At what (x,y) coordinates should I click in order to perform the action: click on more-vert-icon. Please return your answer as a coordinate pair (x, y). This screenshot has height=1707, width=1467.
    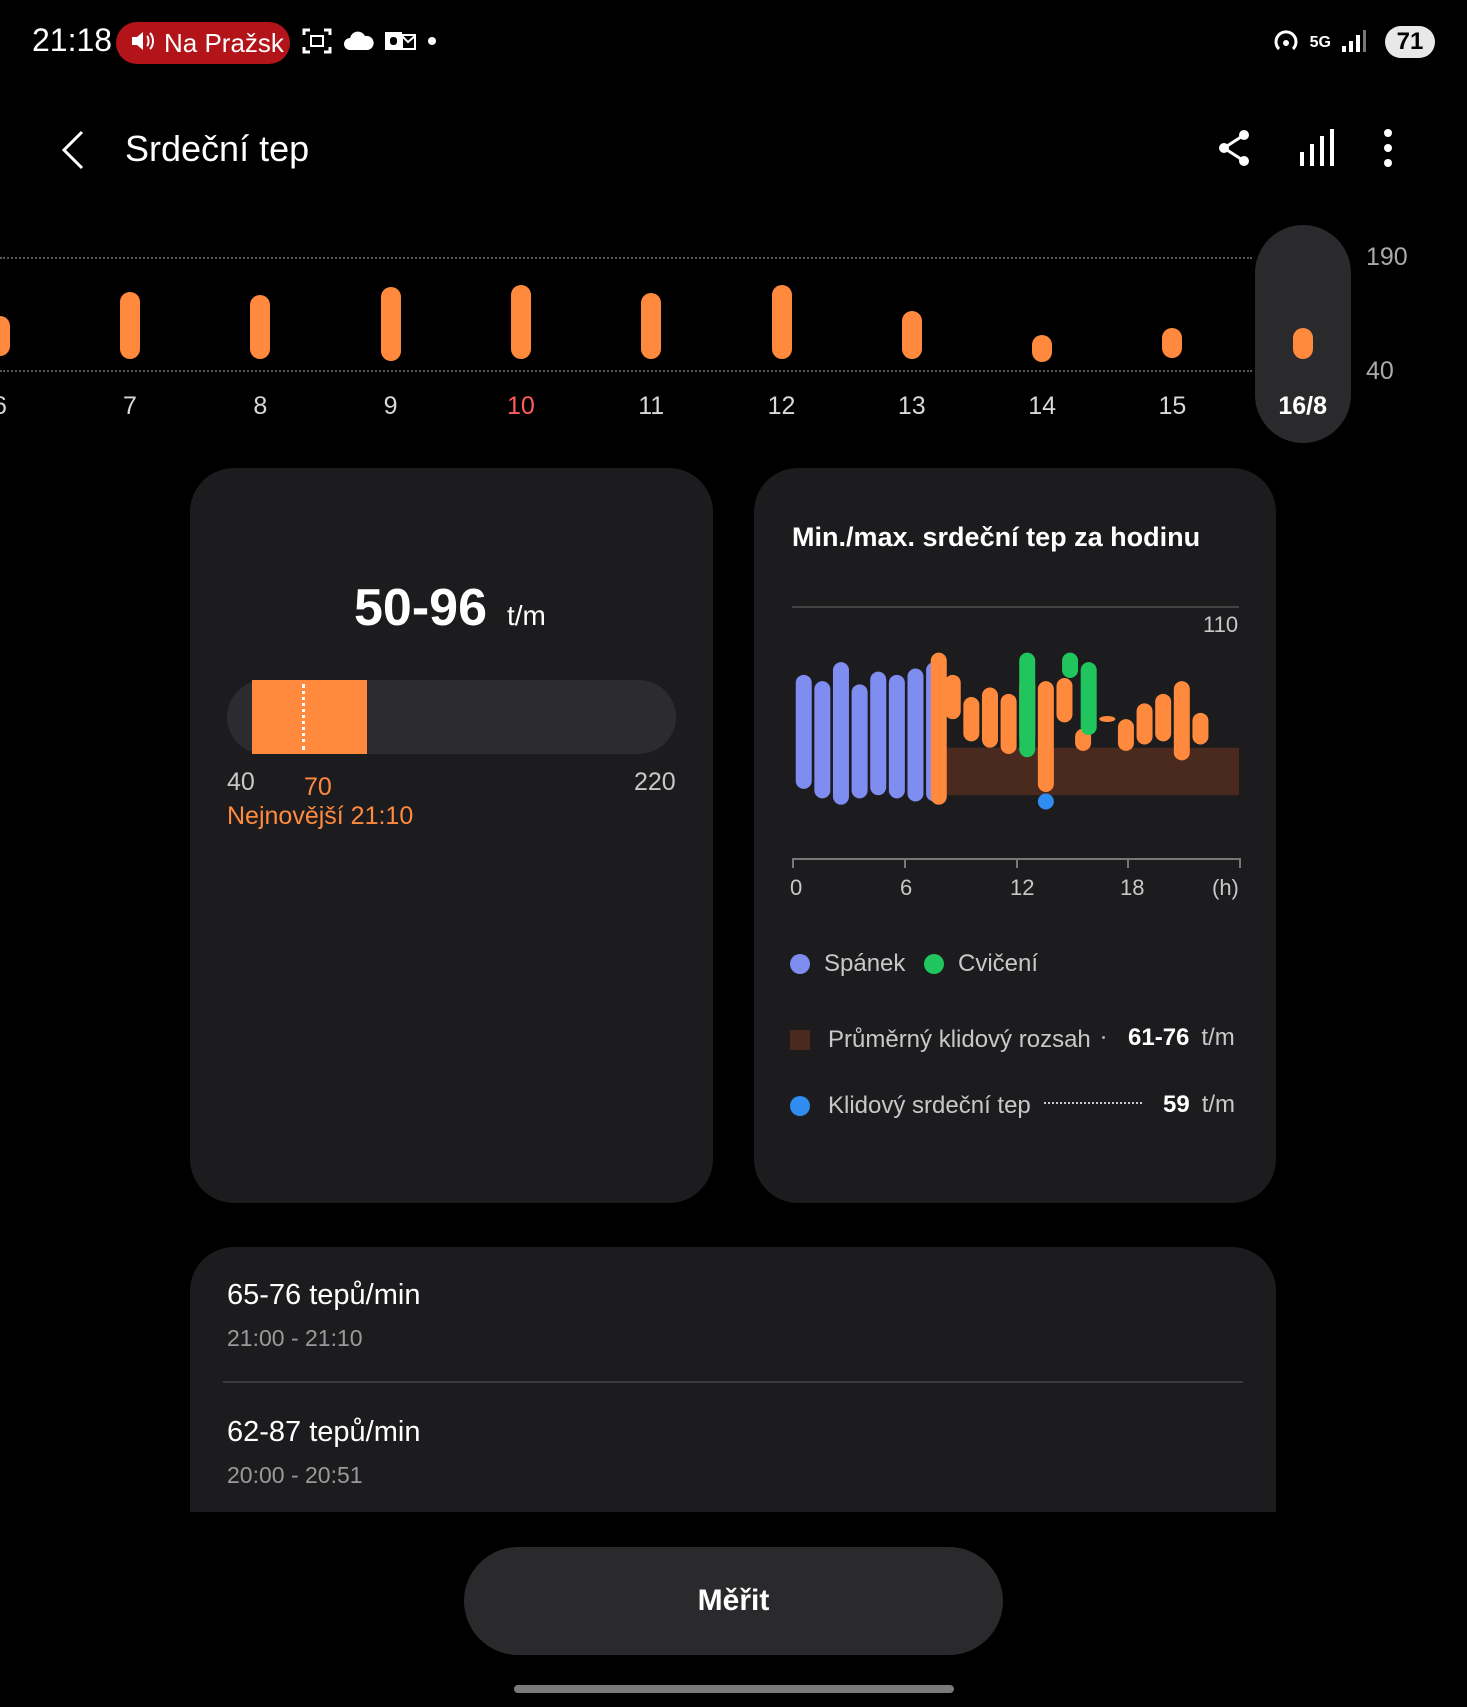
    Looking at the image, I should click on (1388, 150).